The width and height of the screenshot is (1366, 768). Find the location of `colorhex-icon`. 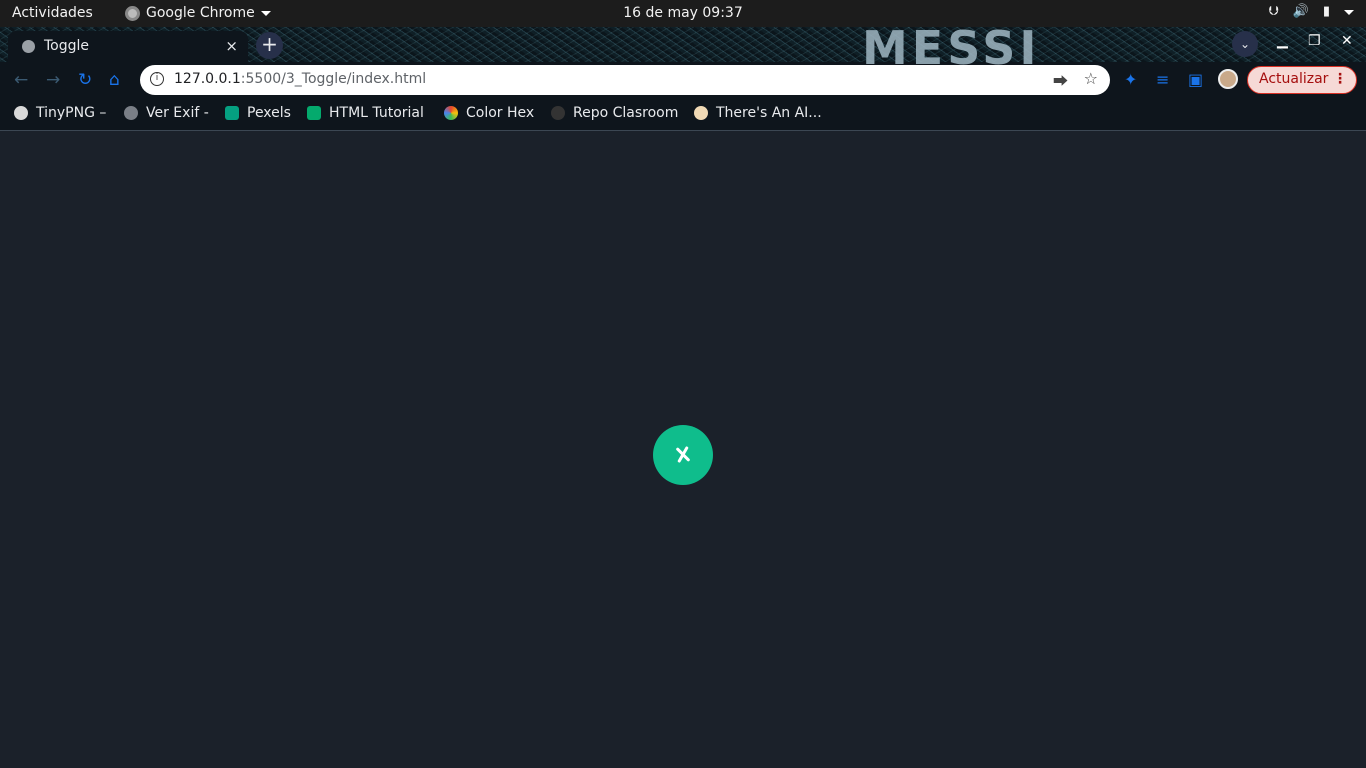

colorhex-icon is located at coordinates (451, 113).